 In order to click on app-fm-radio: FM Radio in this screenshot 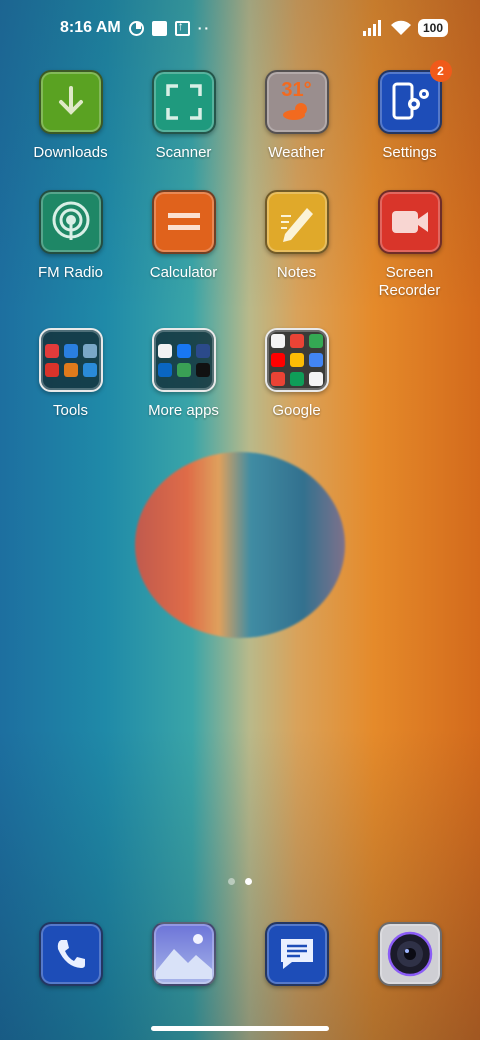, I will do `click(70, 245)`.